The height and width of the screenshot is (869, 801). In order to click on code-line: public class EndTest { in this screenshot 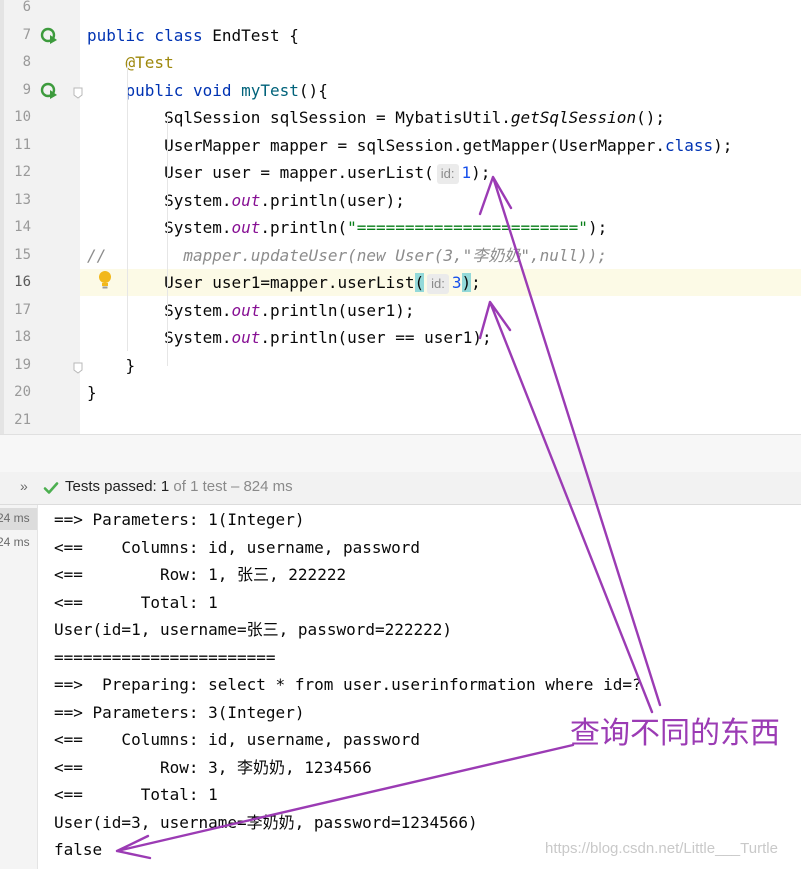, I will do `click(440, 35)`.